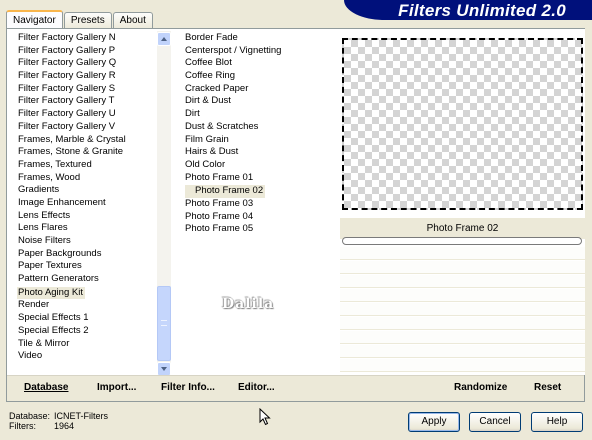 The height and width of the screenshot is (440, 592). Describe the element at coordinates (164, 39) in the screenshot. I see `scroll-up-button` at that location.